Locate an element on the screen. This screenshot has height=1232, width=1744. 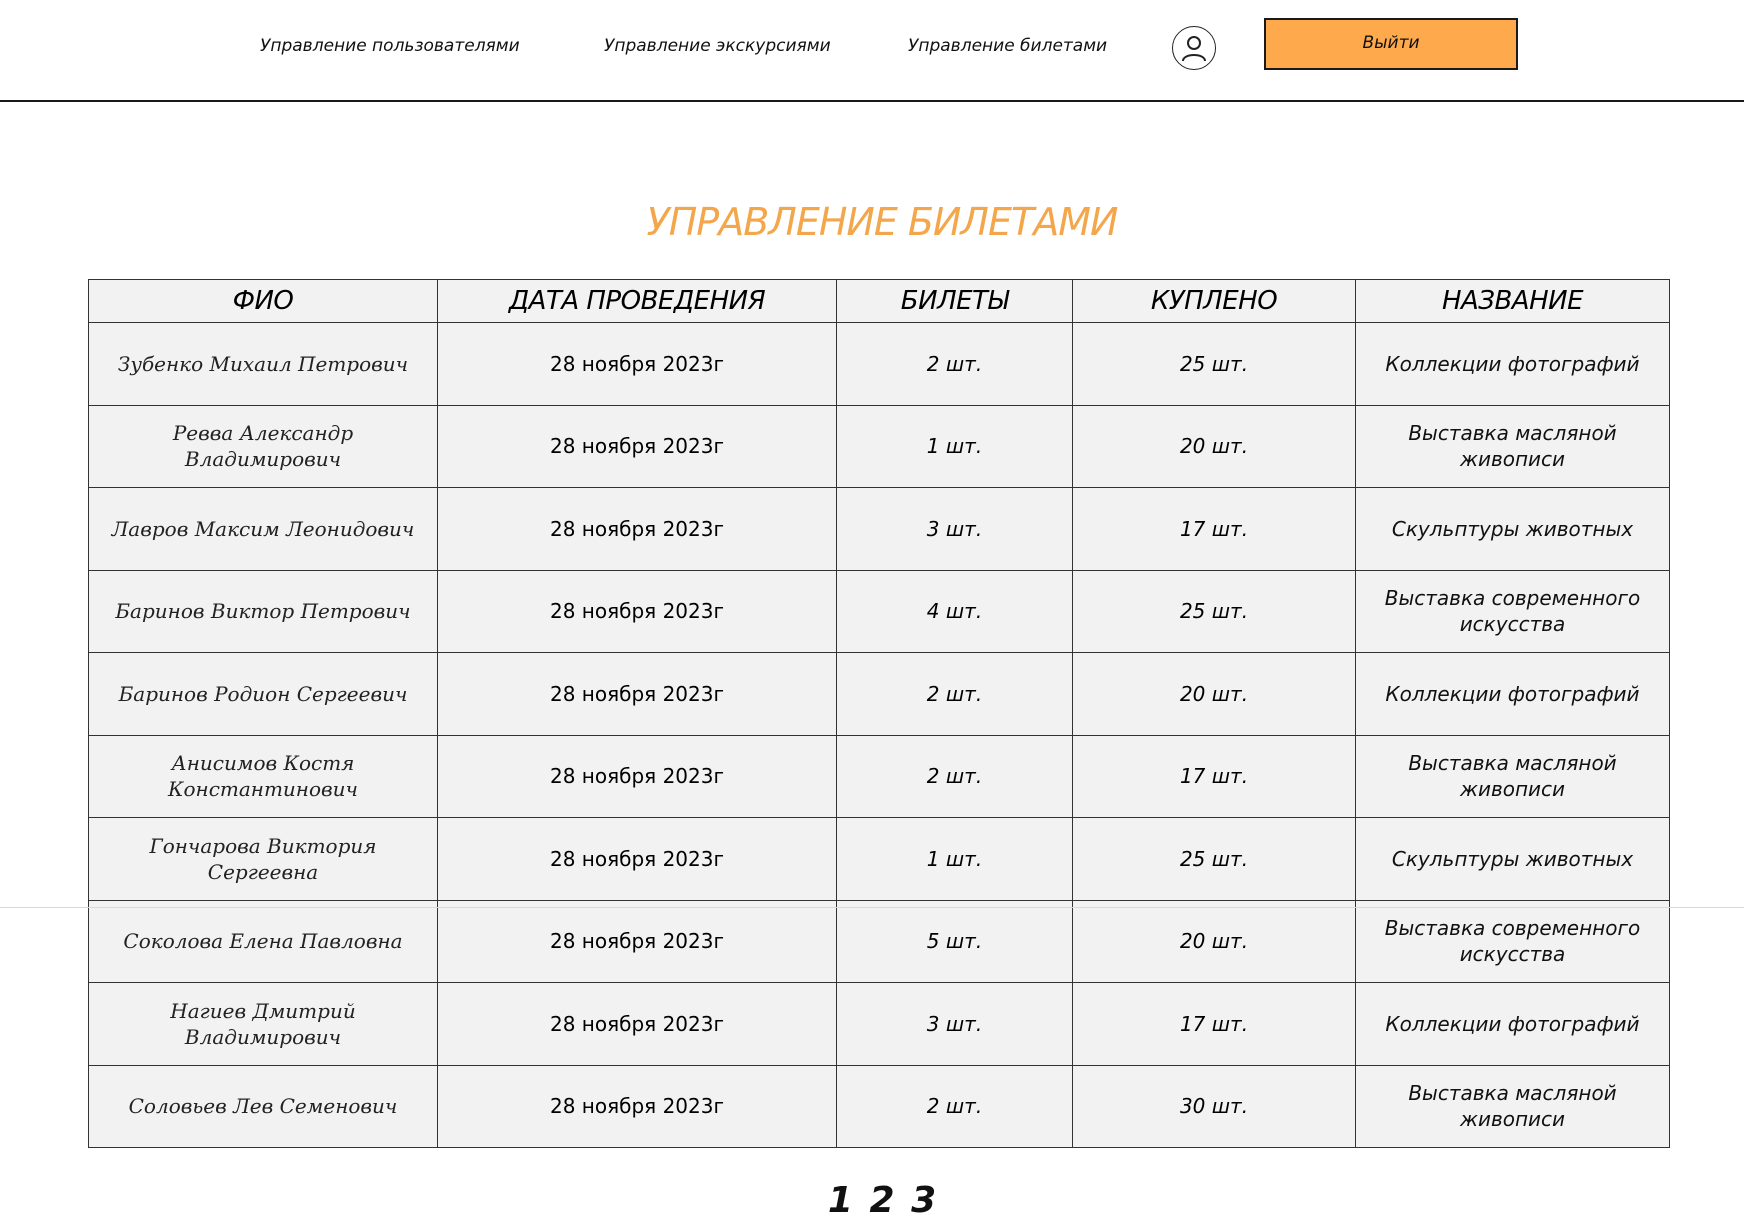
column-header-tickets: БИЛЕТЫ is located at coordinates (954, 301).